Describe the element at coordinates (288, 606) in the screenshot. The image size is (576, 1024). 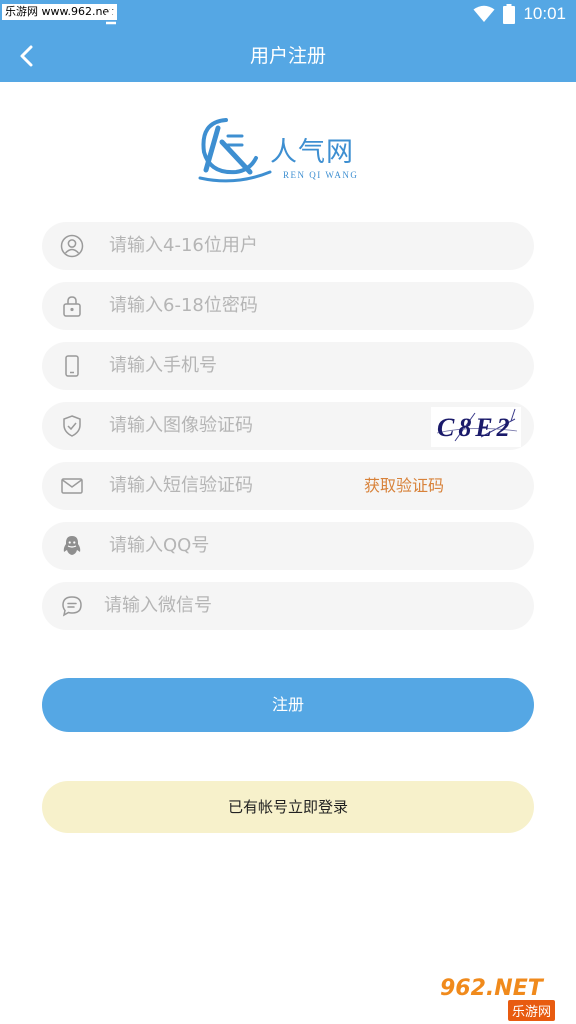
I see `wechat-field: 请输入微信号` at that location.